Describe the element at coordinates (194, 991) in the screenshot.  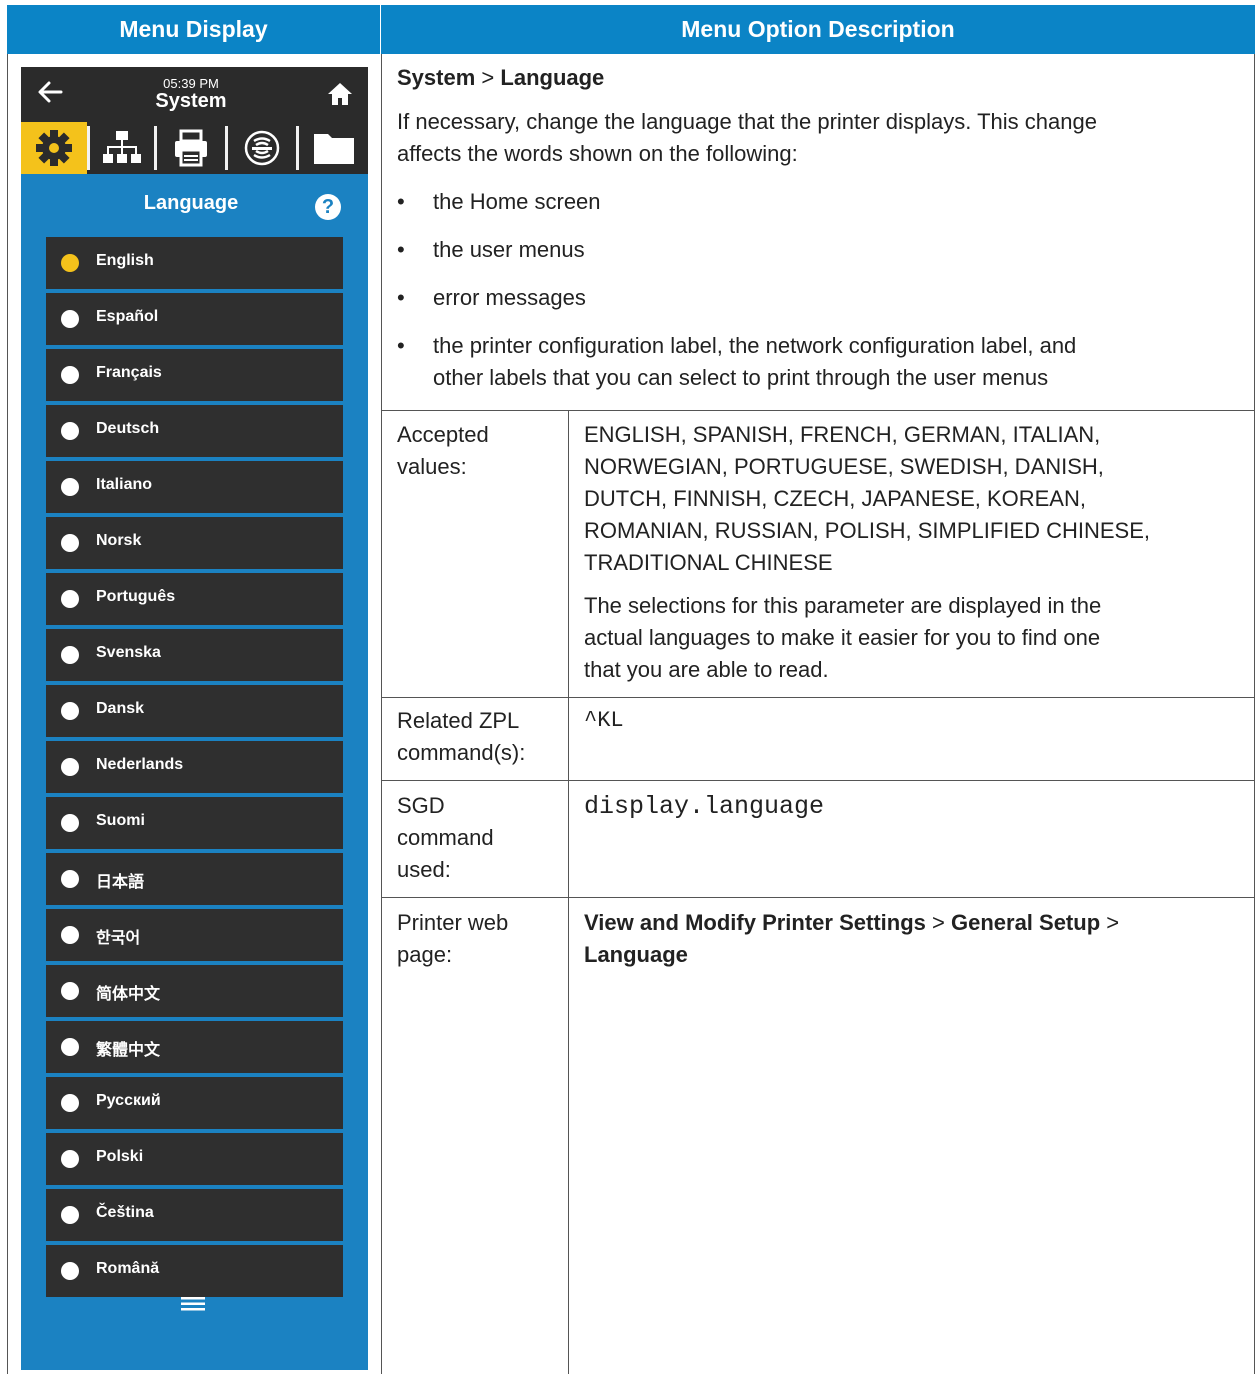
I see `language-option: 简体中文` at that location.